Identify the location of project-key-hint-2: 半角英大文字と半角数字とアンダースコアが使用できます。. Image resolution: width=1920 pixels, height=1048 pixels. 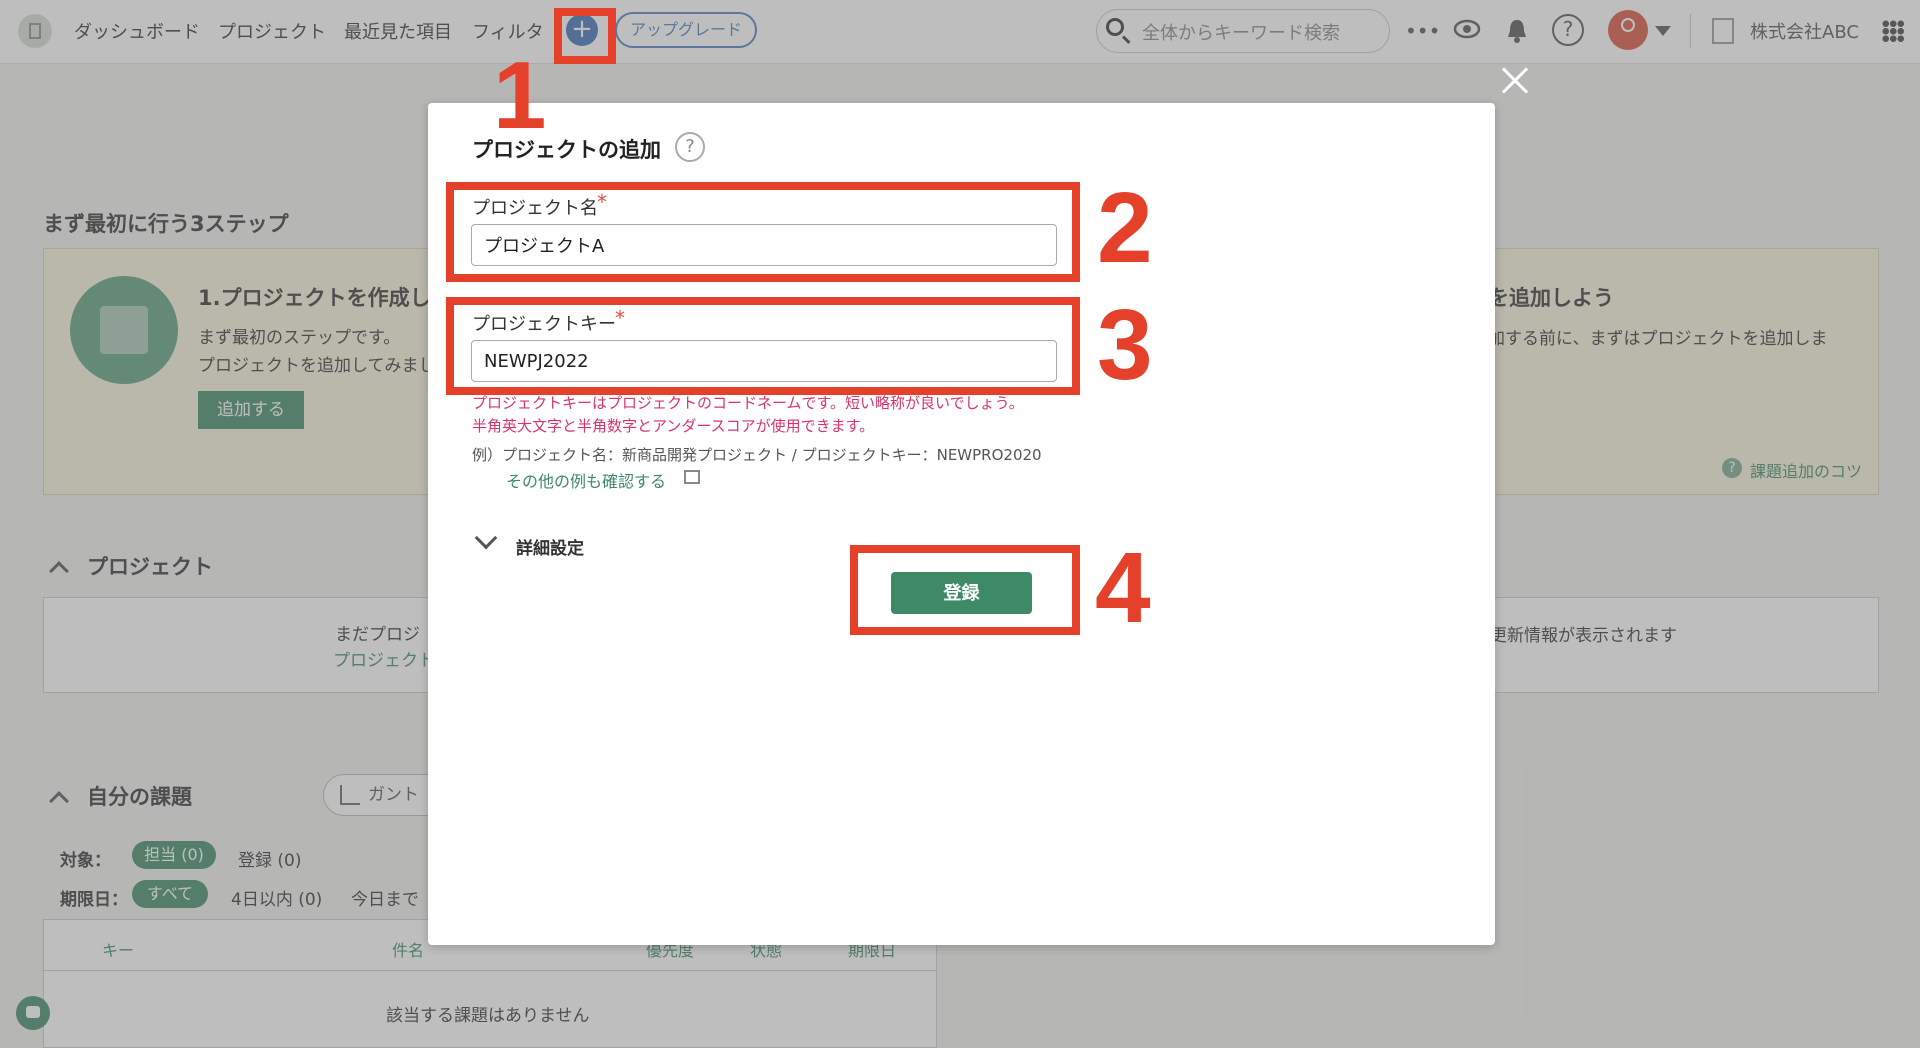
(673, 426).